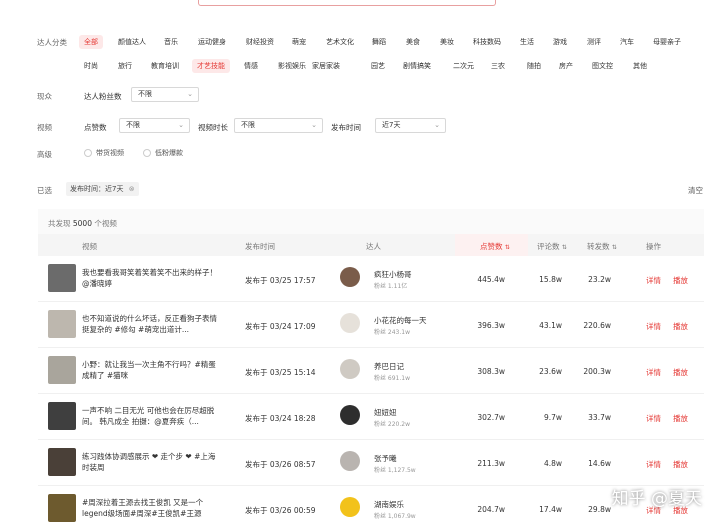 This screenshot has width=720, height=525. I want to click on close-icon: ⊗, so click(132, 189).